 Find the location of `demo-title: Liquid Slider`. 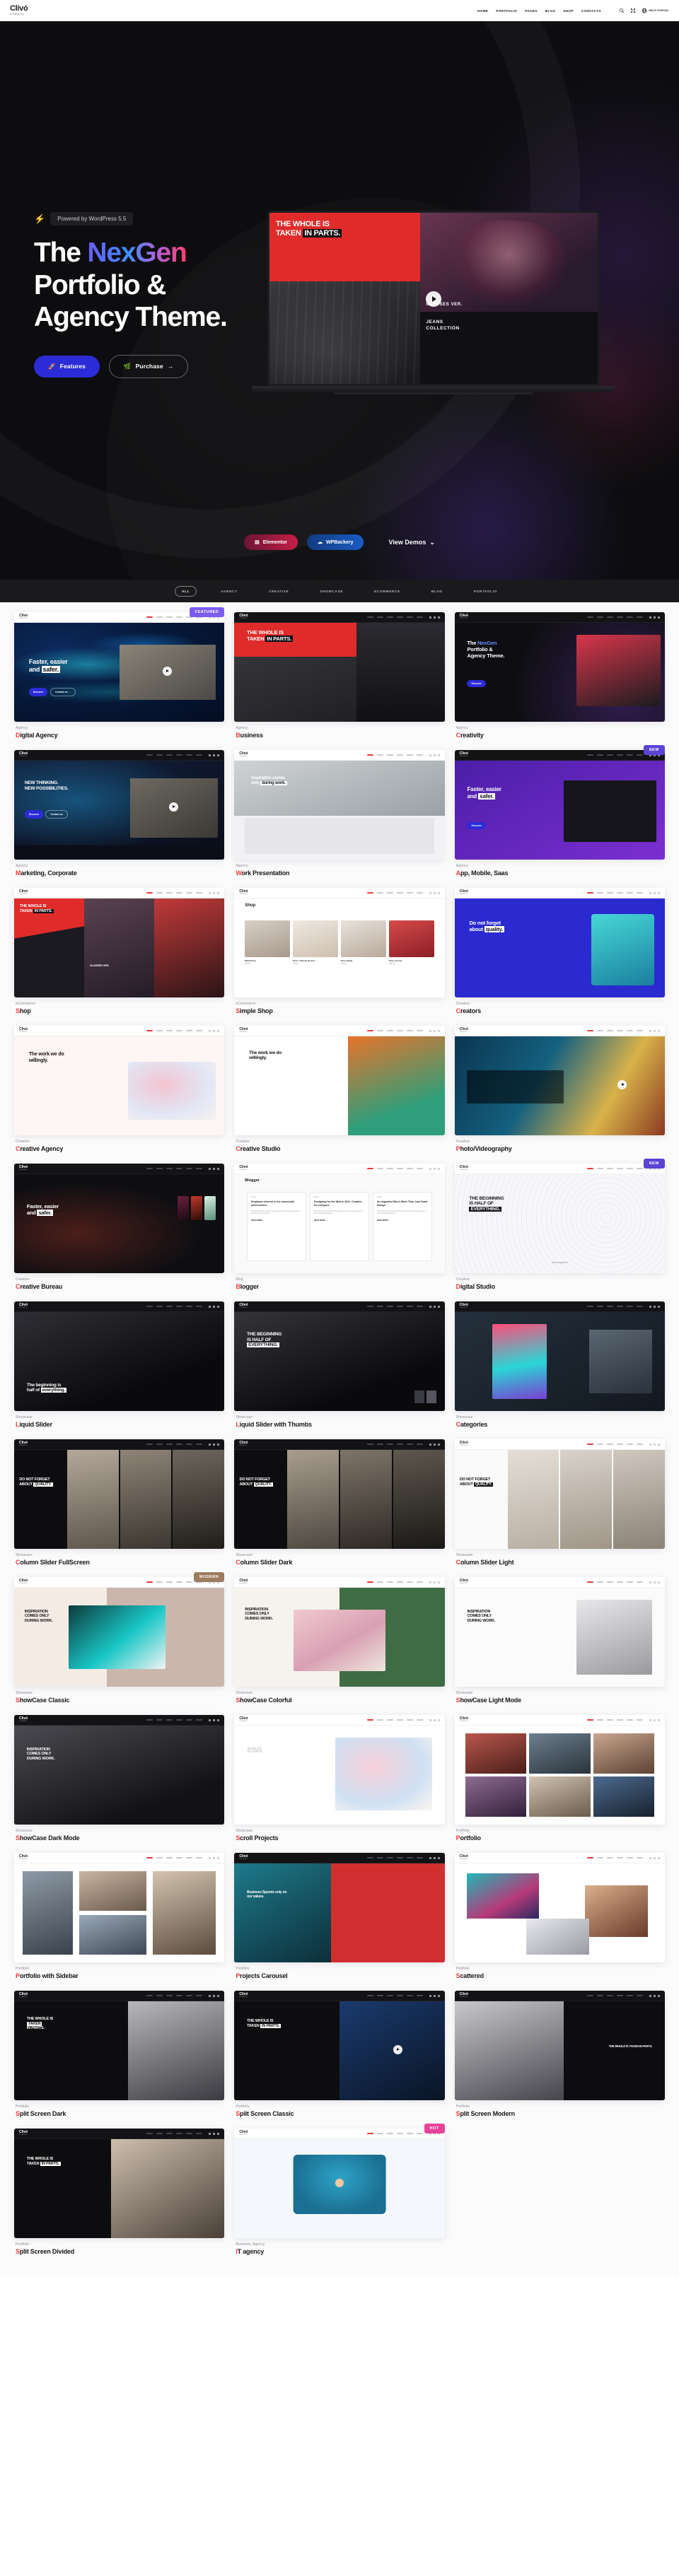

demo-title: Liquid Slider is located at coordinates (119, 1425).